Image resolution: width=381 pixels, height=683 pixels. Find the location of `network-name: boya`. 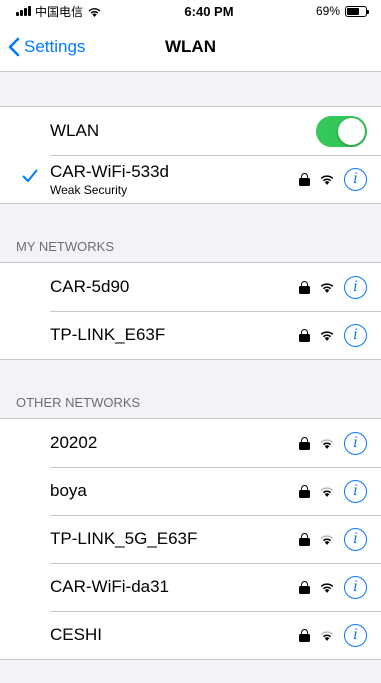

network-name: boya is located at coordinates (68, 490).